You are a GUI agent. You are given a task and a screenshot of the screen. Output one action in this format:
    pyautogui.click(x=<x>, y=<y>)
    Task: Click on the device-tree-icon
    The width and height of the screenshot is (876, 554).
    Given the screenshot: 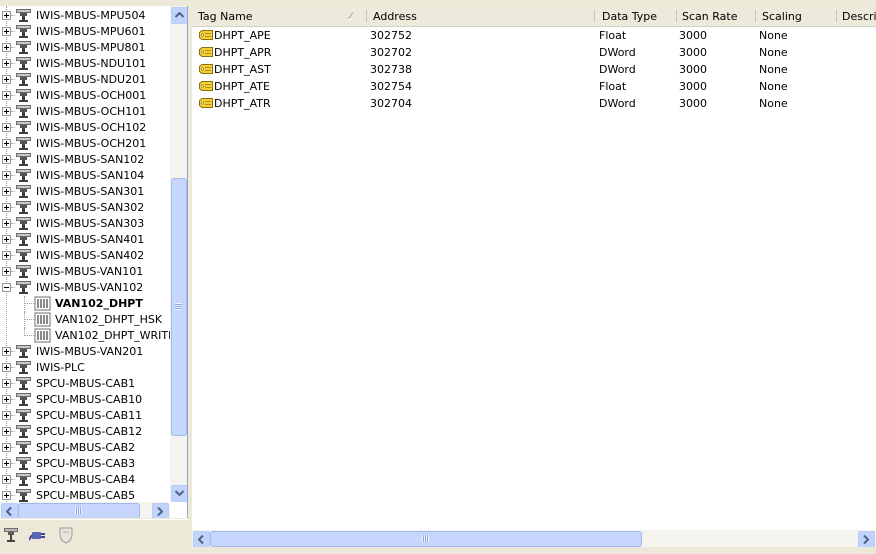 What is the action you would take?
    pyautogui.click(x=12, y=535)
    